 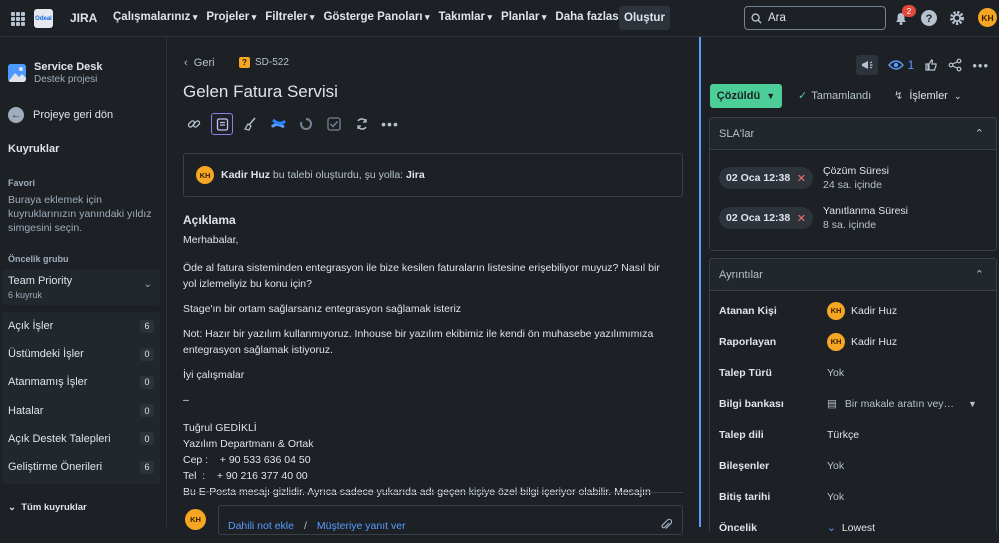 What do you see at coordinates (26, 410) in the screenshot?
I see `queue-label: Hatalar` at bounding box center [26, 410].